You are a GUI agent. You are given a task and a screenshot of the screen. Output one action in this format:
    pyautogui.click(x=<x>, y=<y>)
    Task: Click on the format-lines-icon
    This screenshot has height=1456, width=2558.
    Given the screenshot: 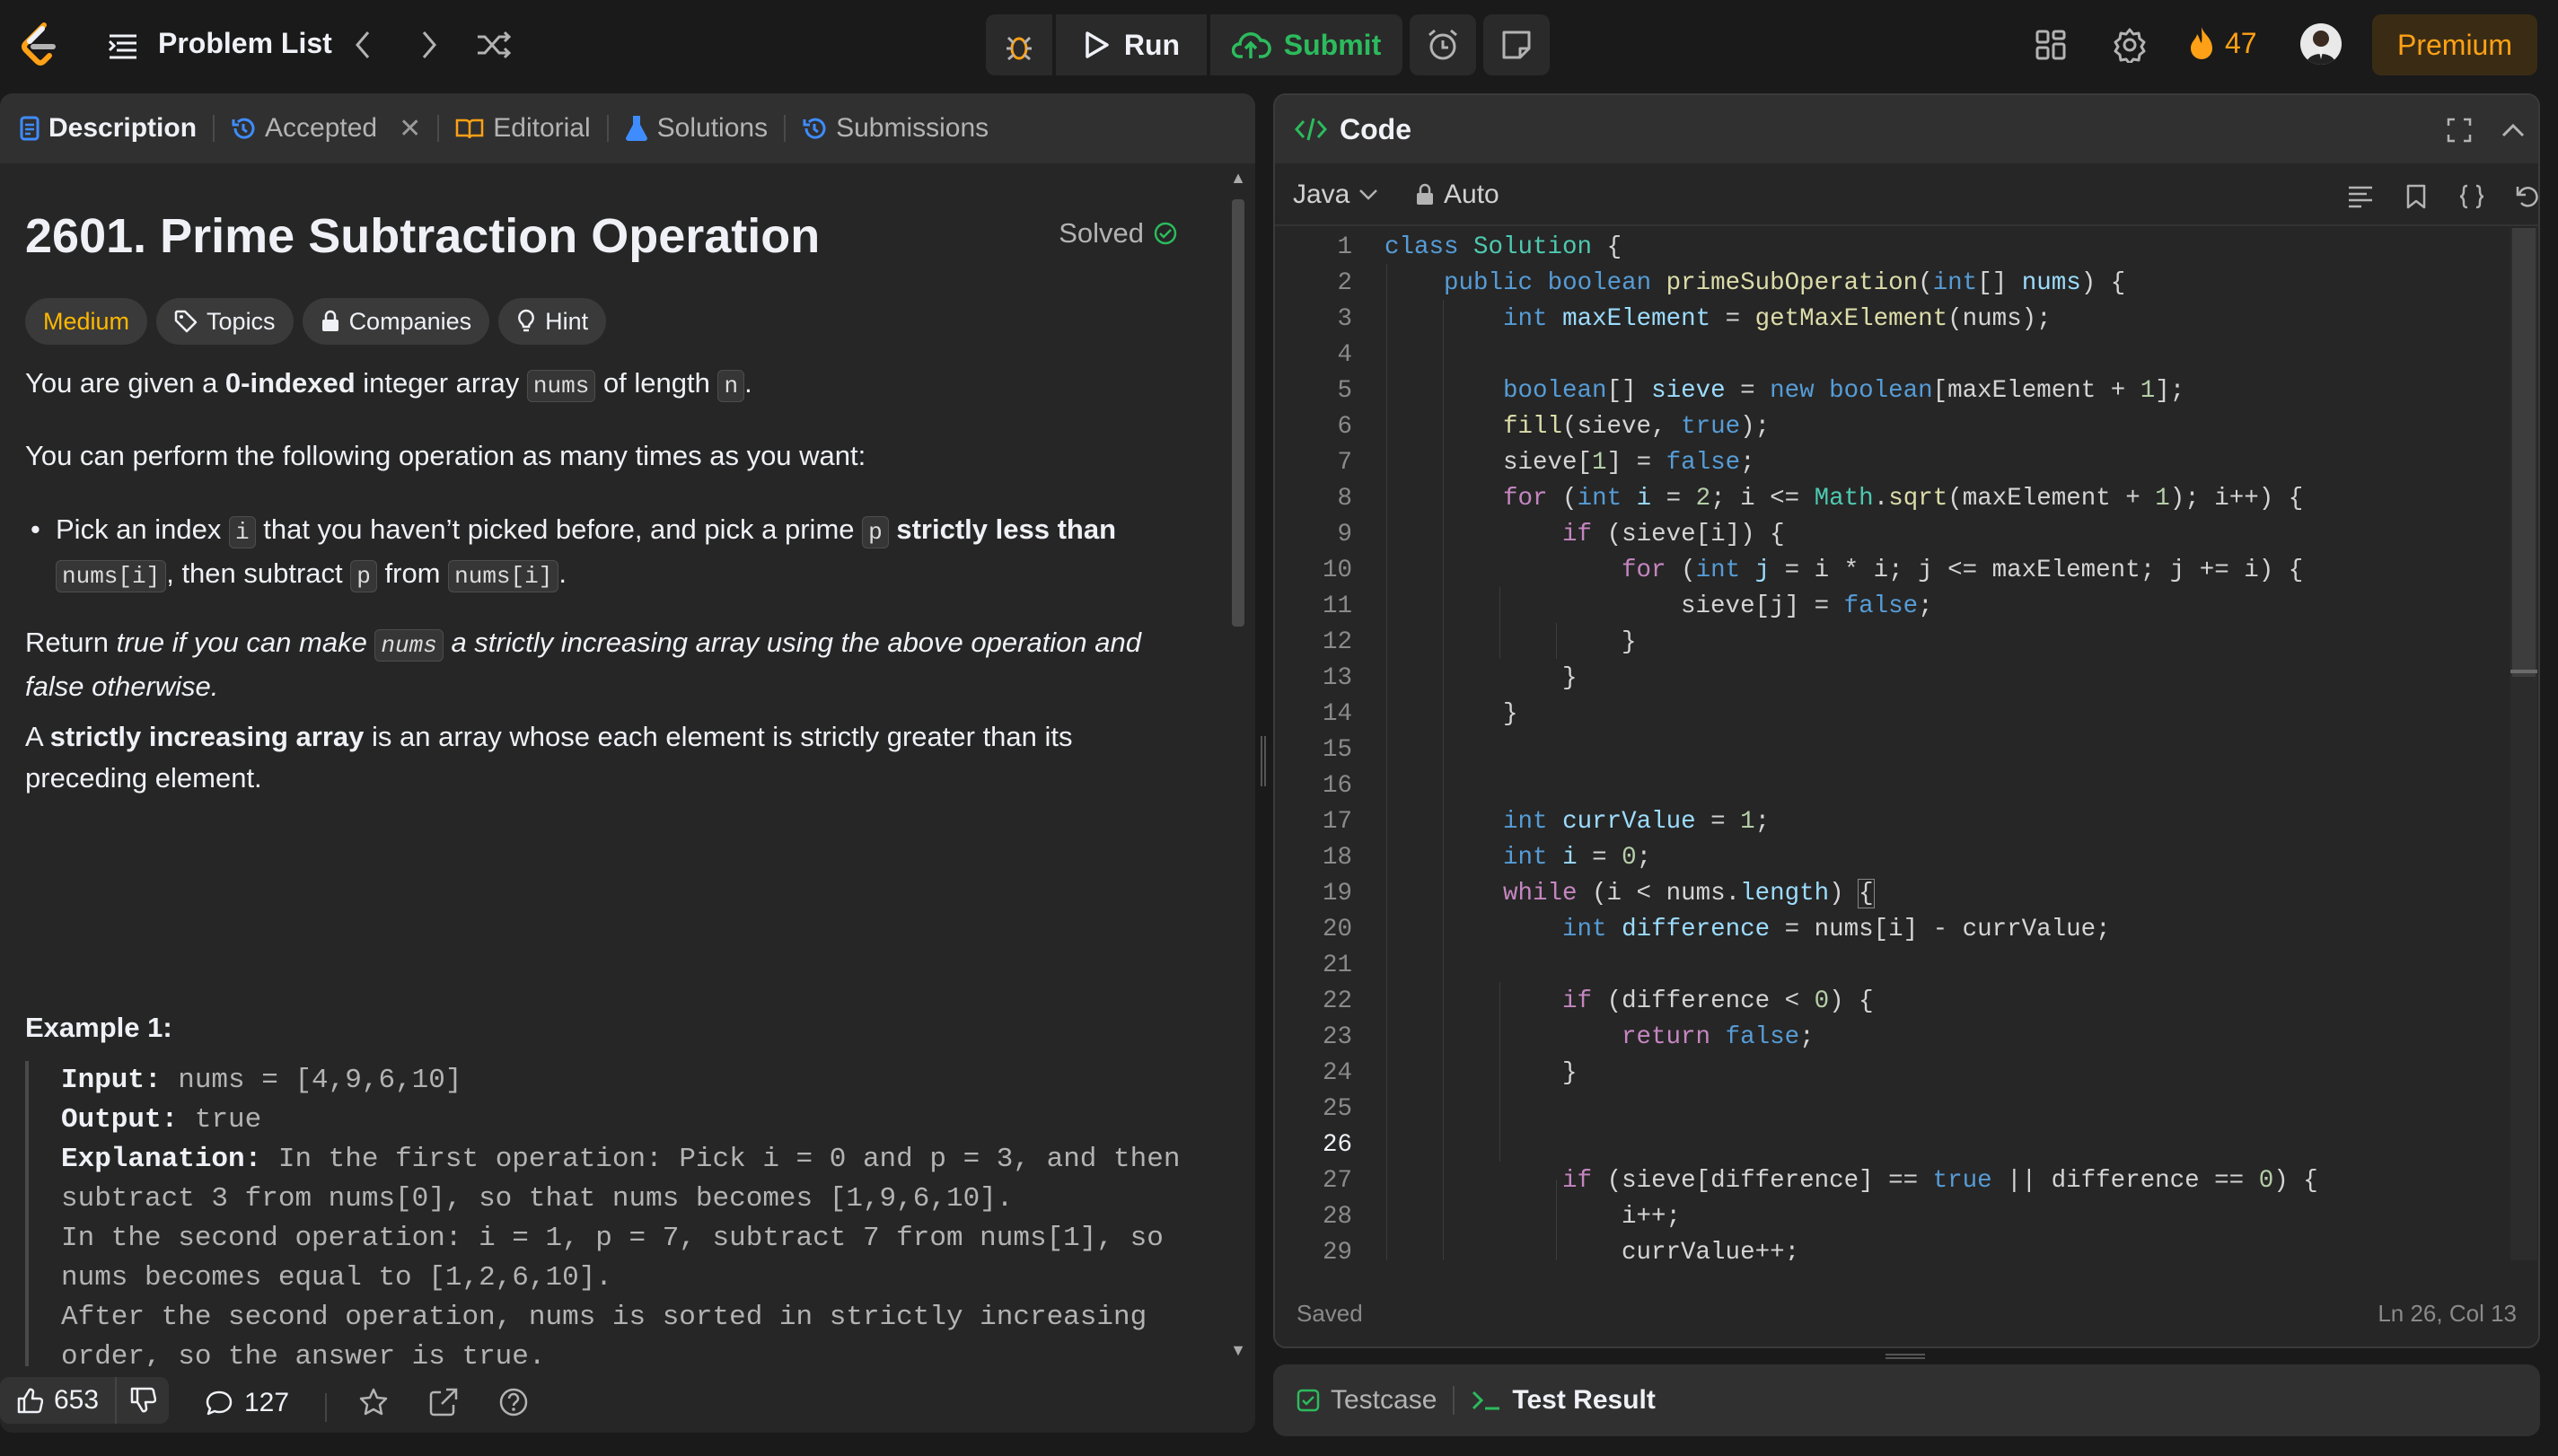 What is the action you would take?
    pyautogui.click(x=2360, y=197)
    